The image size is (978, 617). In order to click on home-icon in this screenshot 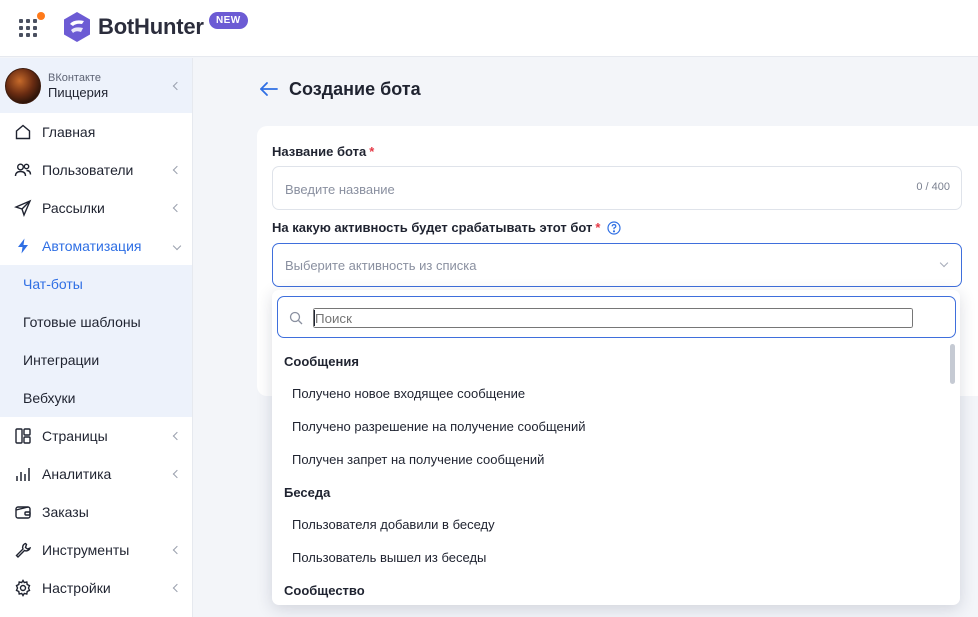, I will do `click(23, 132)`.